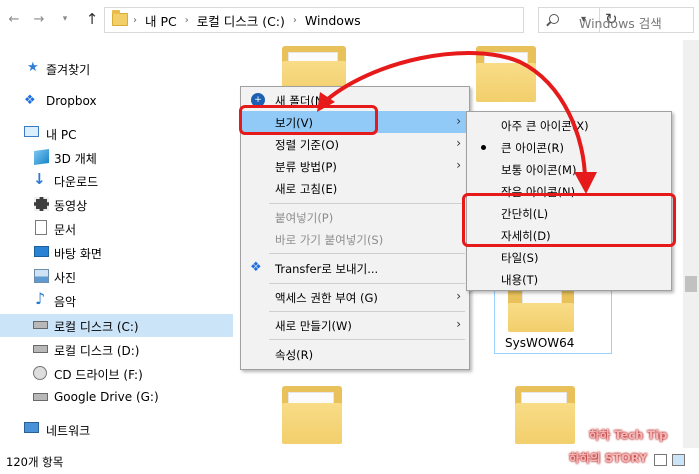  Describe the element at coordinates (457, 122) in the screenshot. I see `annotation-arrow` at that location.